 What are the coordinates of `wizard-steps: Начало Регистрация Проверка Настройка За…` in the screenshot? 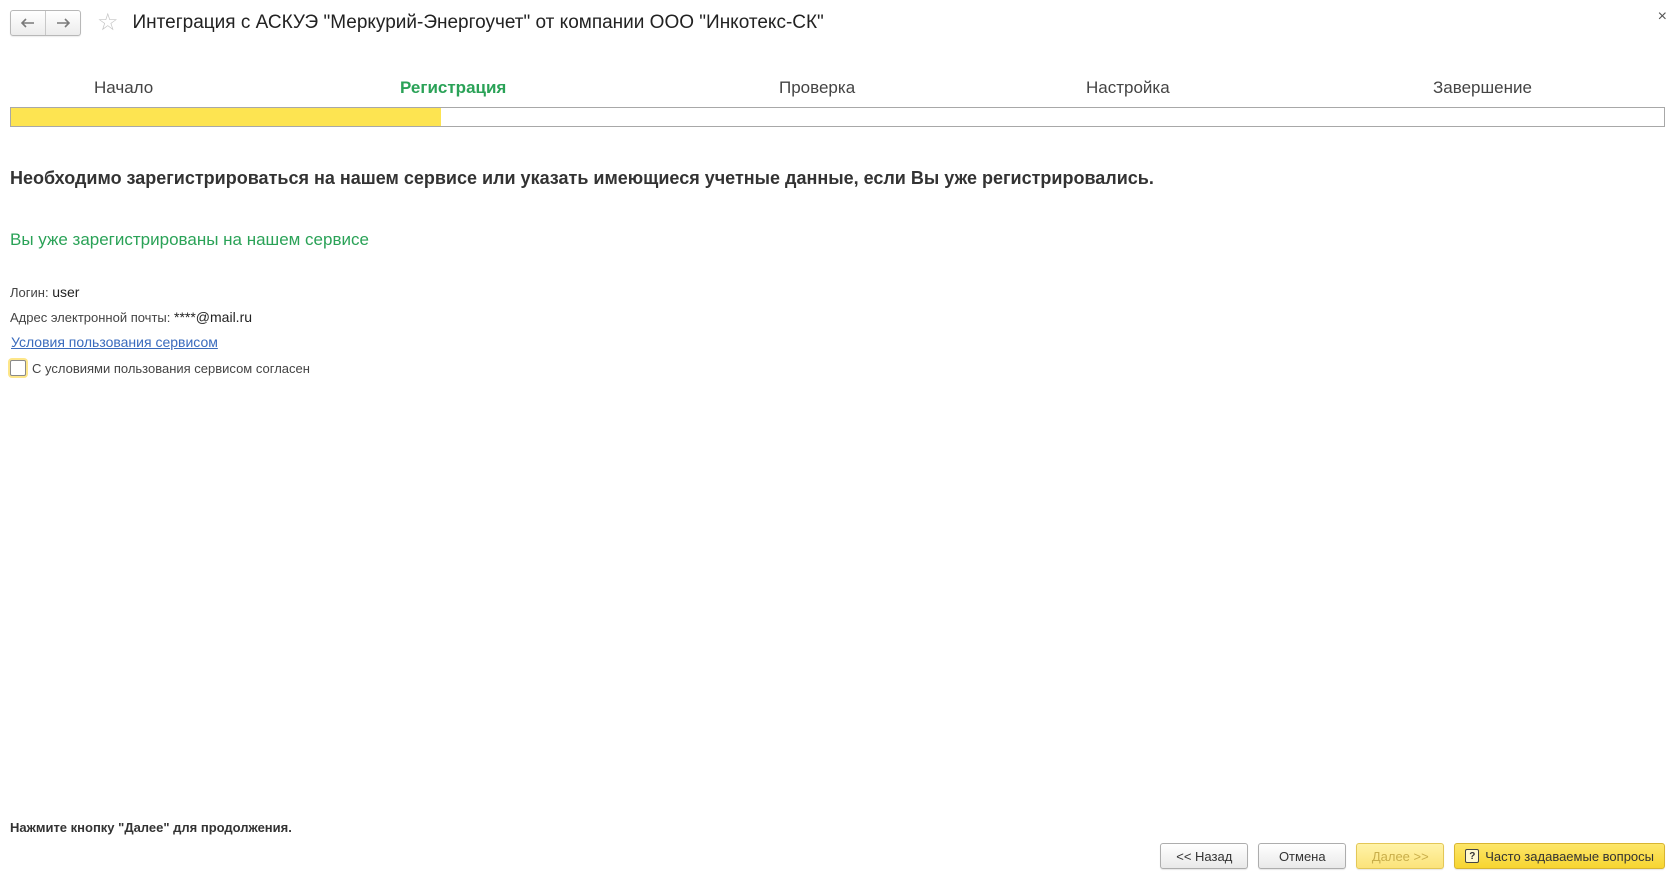 It's located at (838, 89).